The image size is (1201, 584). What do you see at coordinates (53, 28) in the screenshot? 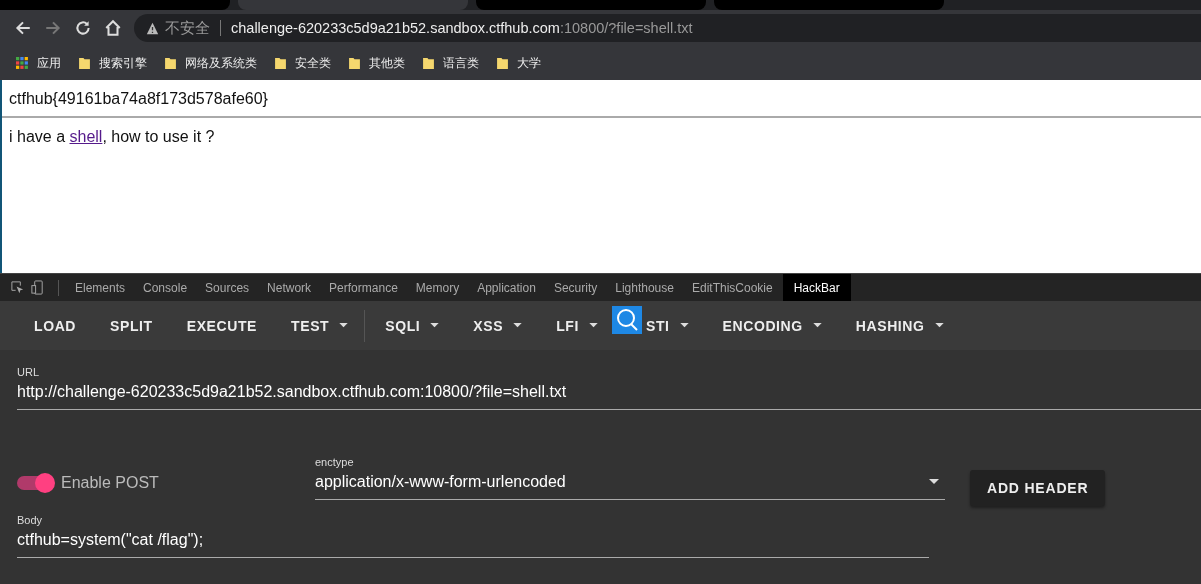
I see `forward-icon` at bounding box center [53, 28].